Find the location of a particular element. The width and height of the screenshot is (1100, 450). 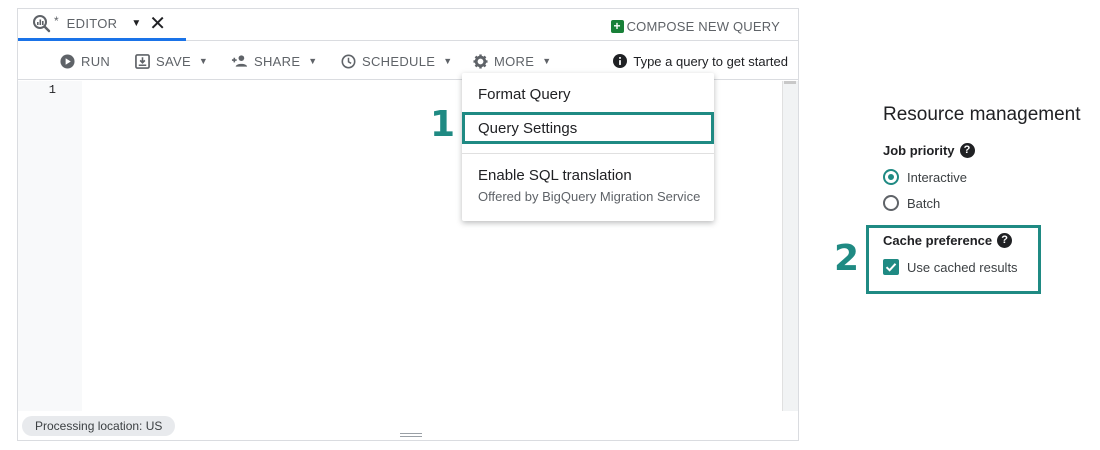

schedule-button: SCHEDULE ▼ is located at coordinates (396, 61).